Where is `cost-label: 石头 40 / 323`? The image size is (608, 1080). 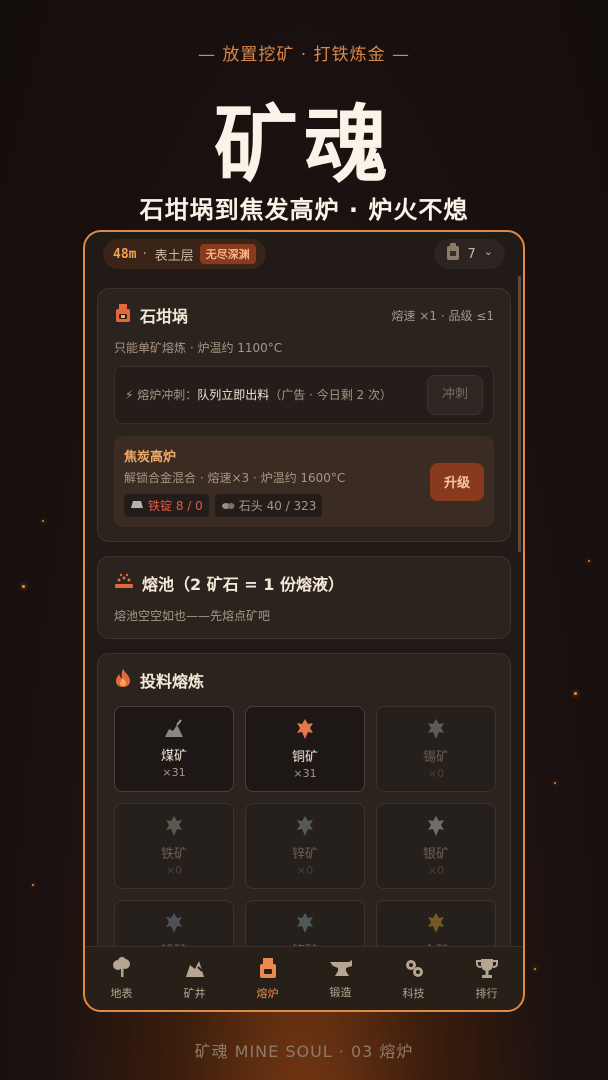 cost-label: 石头 40 / 323 is located at coordinates (277, 506).